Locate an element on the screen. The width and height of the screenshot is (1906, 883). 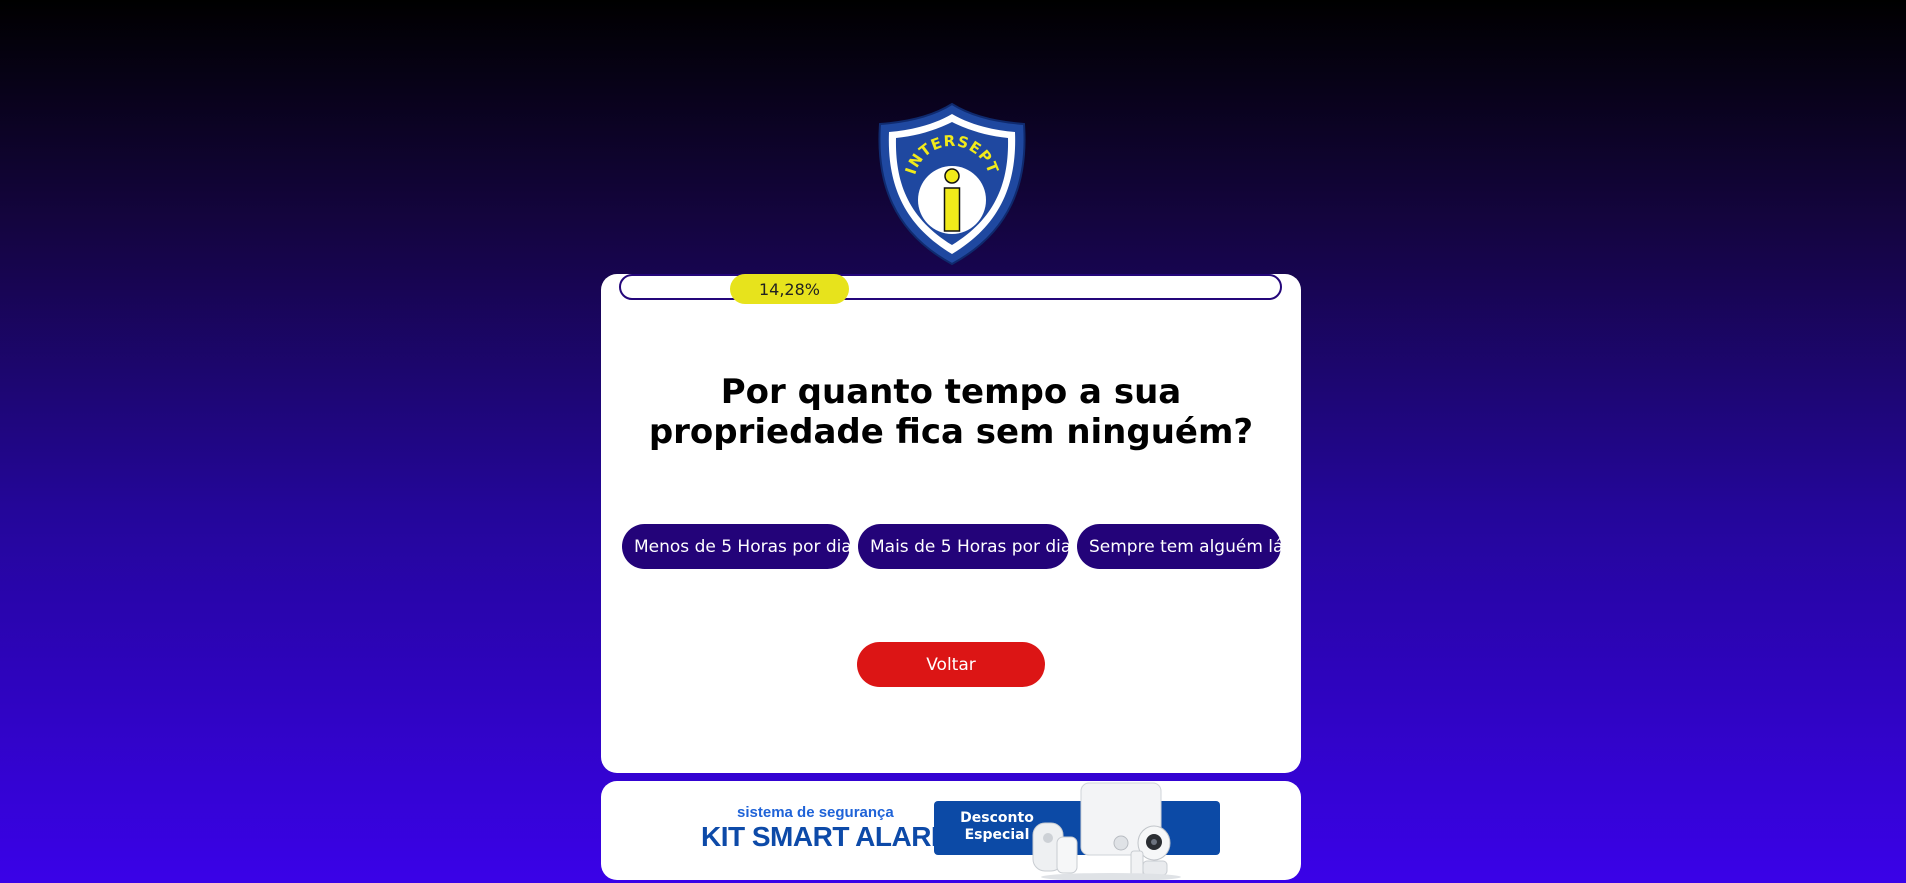
banner-title: KIT SMART ALARM is located at coordinates (827, 836).